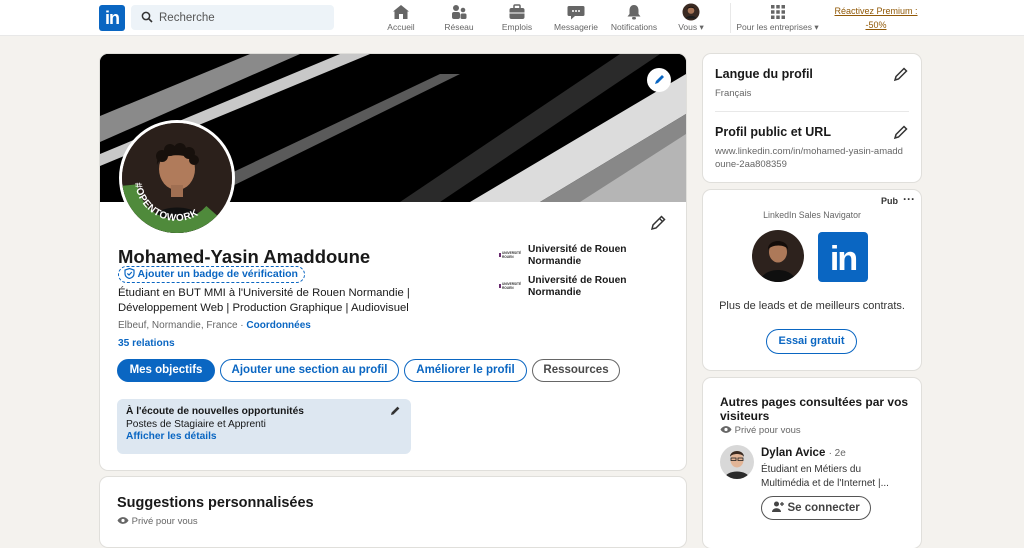 This screenshot has height=548, width=1024. I want to click on profile-name: Mohamed-Yasin Amaddoune, so click(244, 256).